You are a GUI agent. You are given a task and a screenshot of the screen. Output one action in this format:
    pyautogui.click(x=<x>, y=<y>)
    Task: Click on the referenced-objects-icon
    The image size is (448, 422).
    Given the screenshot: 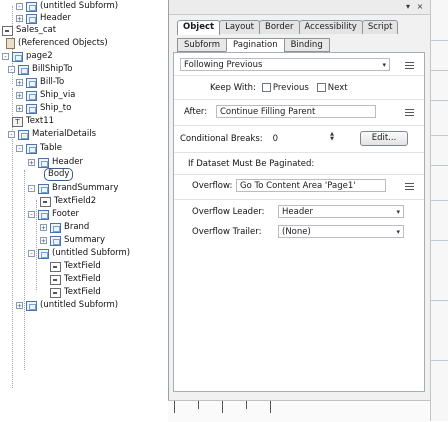 What is the action you would take?
    pyautogui.click(x=10, y=43)
    